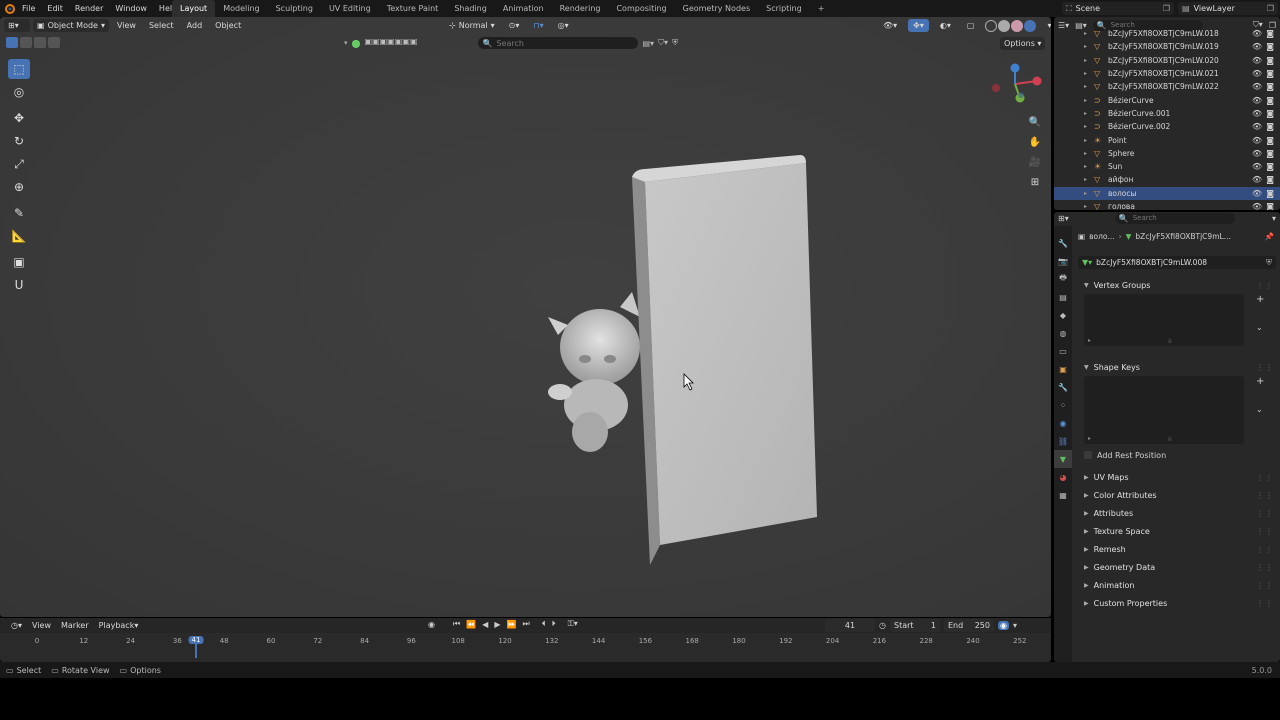  I want to click on panel-attributes: ▶ Attributes ⋮⋮, so click(1179, 513).